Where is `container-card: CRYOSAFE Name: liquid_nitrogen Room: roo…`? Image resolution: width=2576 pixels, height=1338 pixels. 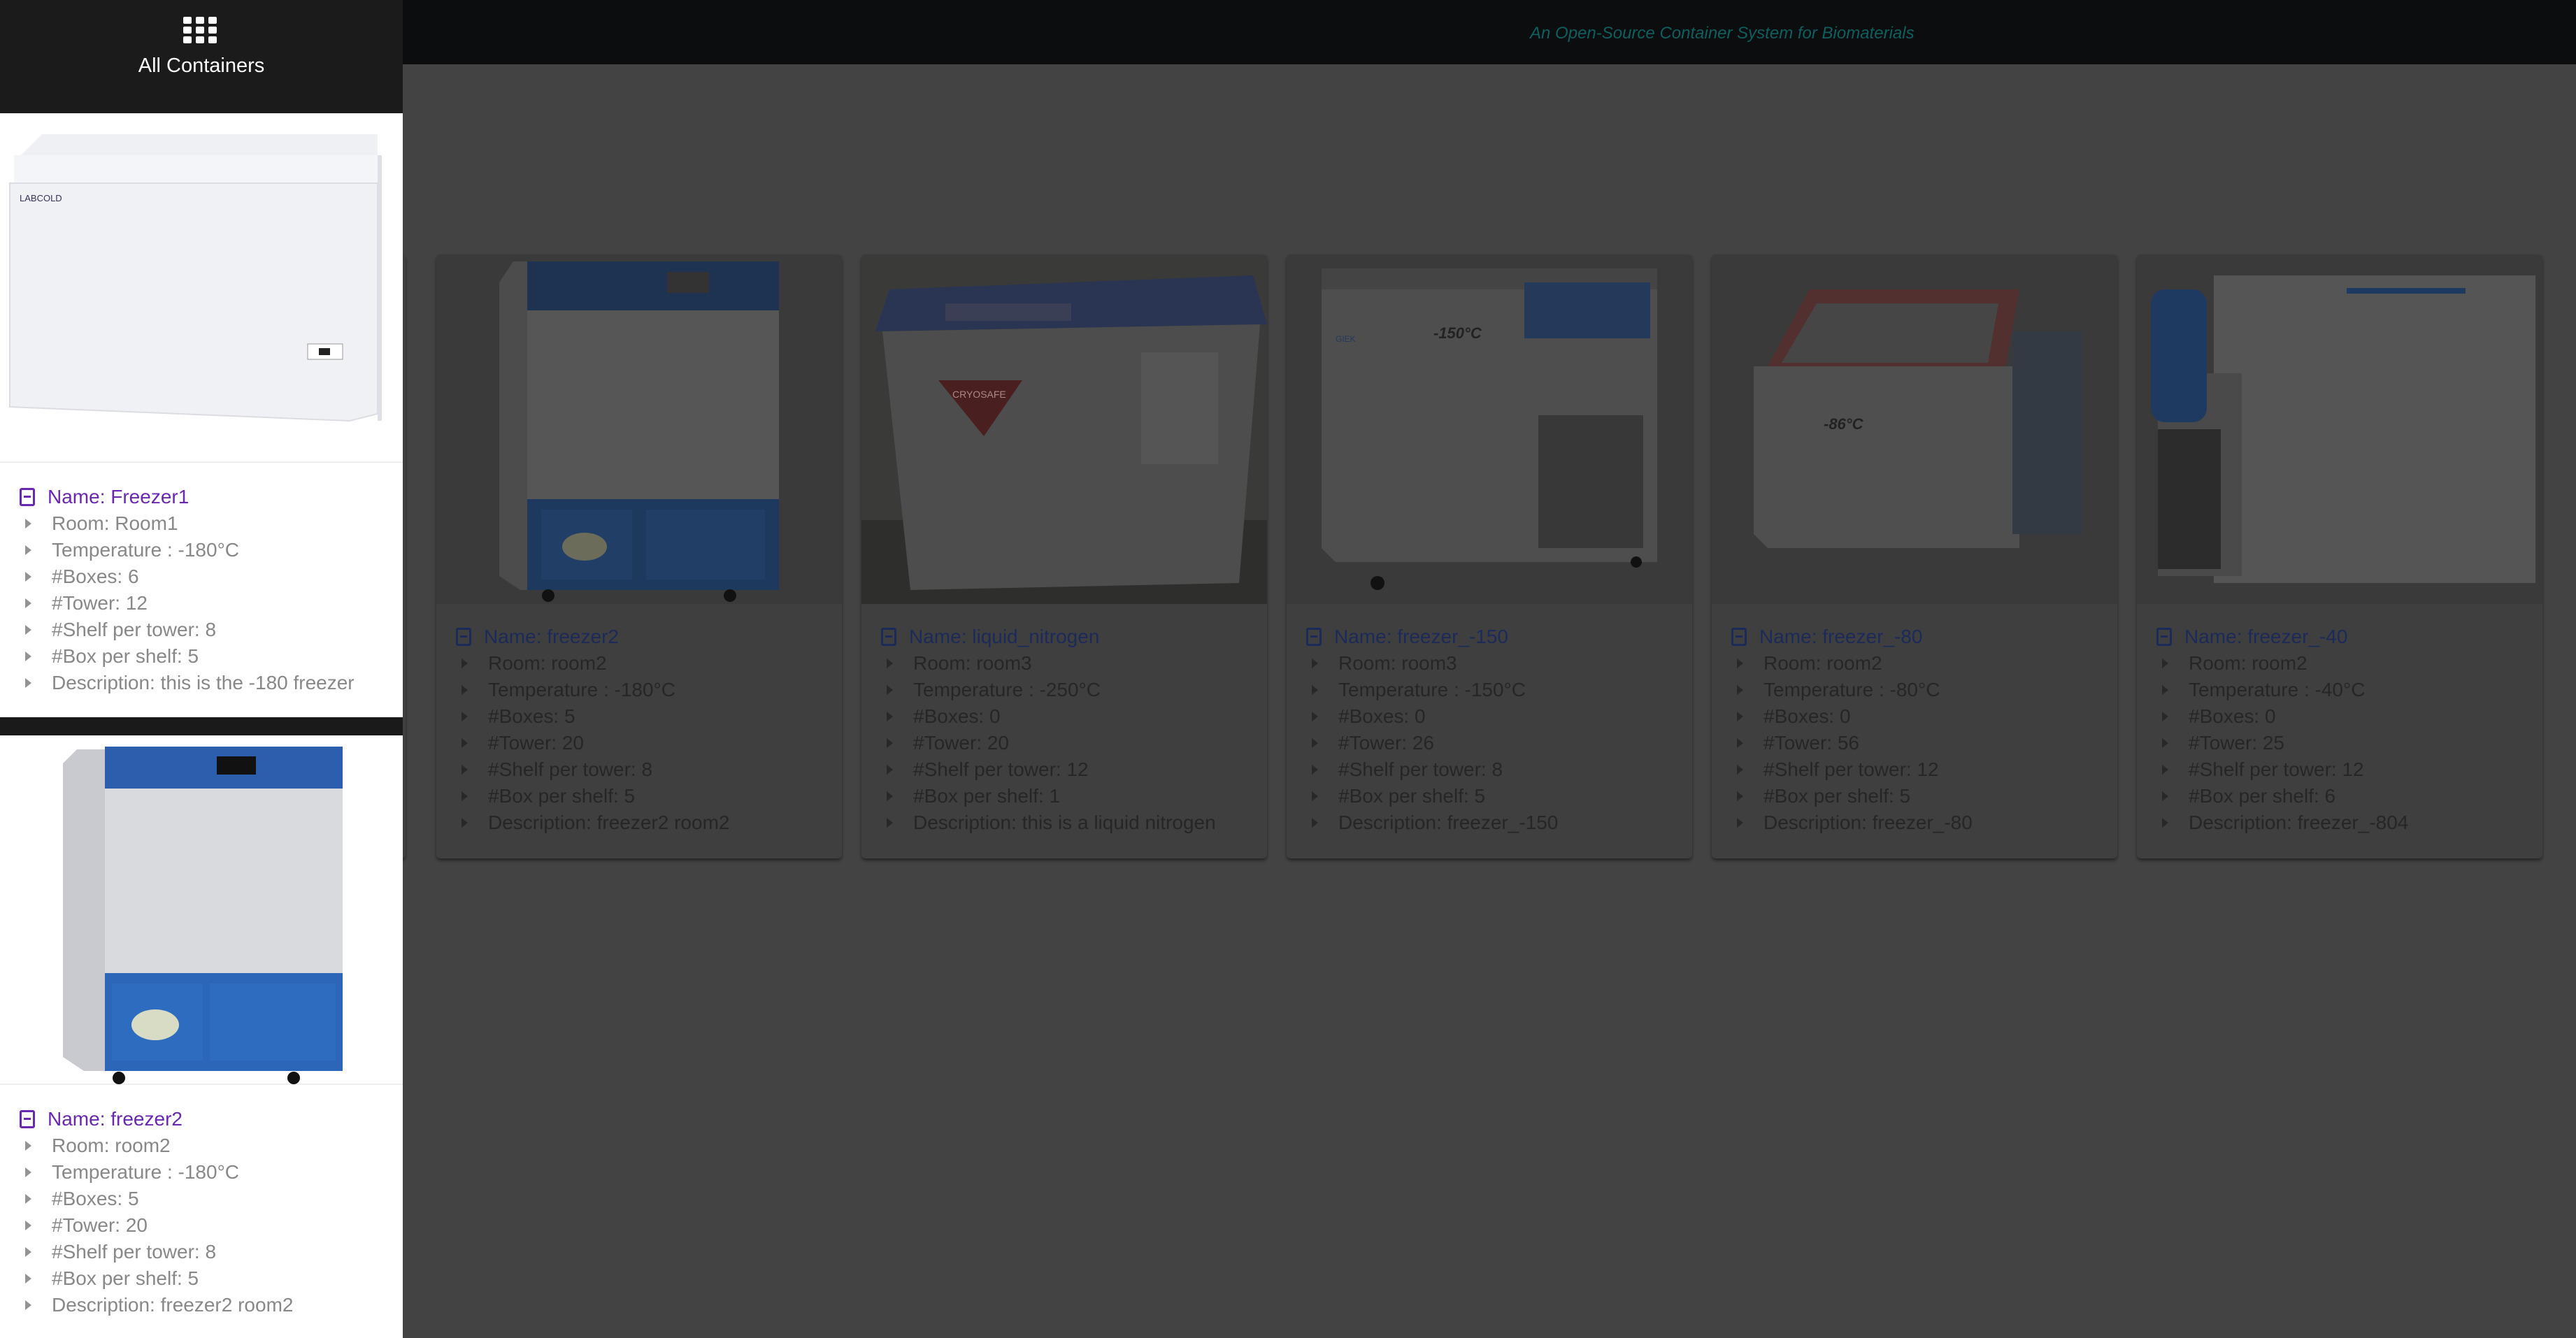 container-card: CRYOSAFE Name: liquid_nitrogen Room: roo… is located at coordinates (1064, 556).